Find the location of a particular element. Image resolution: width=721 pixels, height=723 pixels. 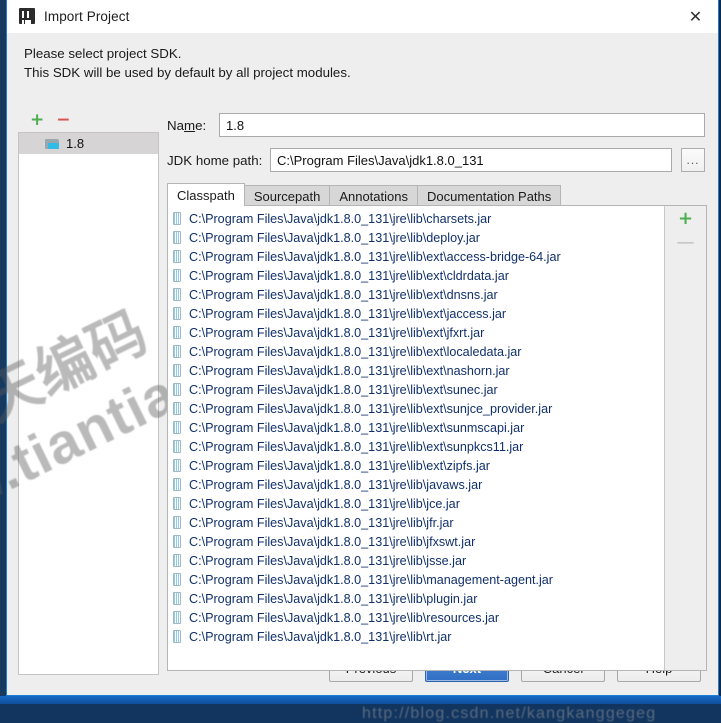

tab-classpath: Classpath is located at coordinates (206, 194).